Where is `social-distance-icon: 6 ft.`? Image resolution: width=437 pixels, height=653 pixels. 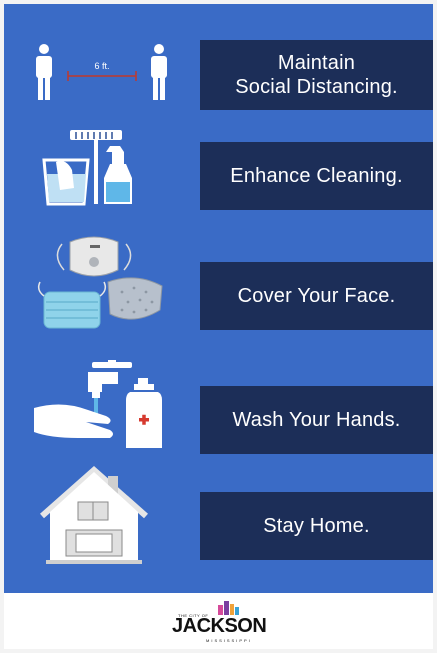
social-distance-icon: 6 ft. is located at coordinates (101, 72).